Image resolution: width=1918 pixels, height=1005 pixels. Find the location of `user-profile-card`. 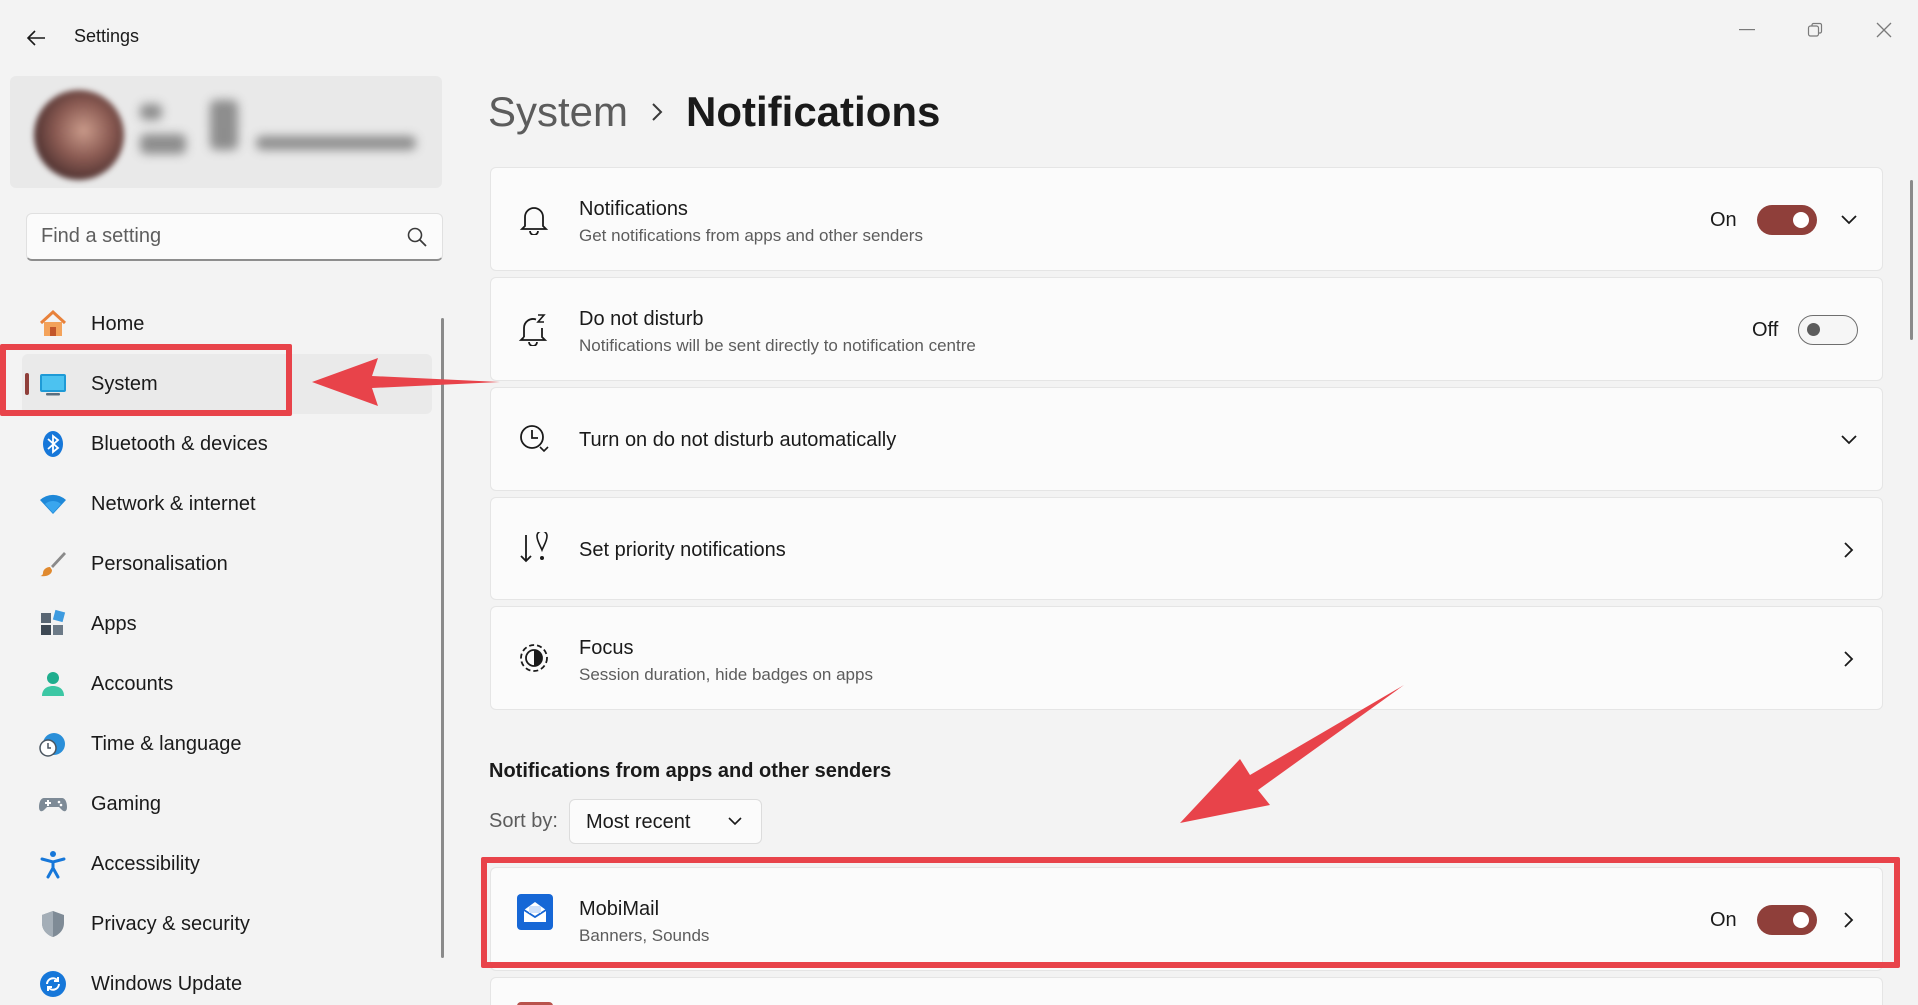

user-profile-card is located at coordinates (226, 132).